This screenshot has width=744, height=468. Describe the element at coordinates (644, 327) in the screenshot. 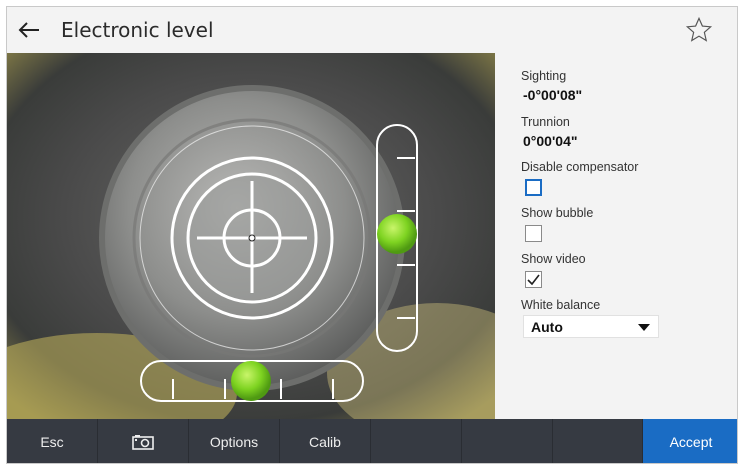

I see `chevron-down-icon` at that location.